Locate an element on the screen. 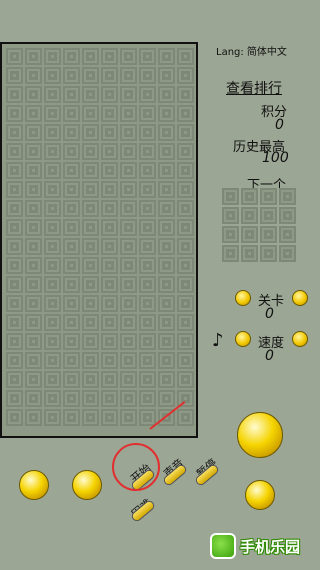 The width and height of the screenshot is (320, 570). speed-value: 0 is located at coordinates (269, 356).